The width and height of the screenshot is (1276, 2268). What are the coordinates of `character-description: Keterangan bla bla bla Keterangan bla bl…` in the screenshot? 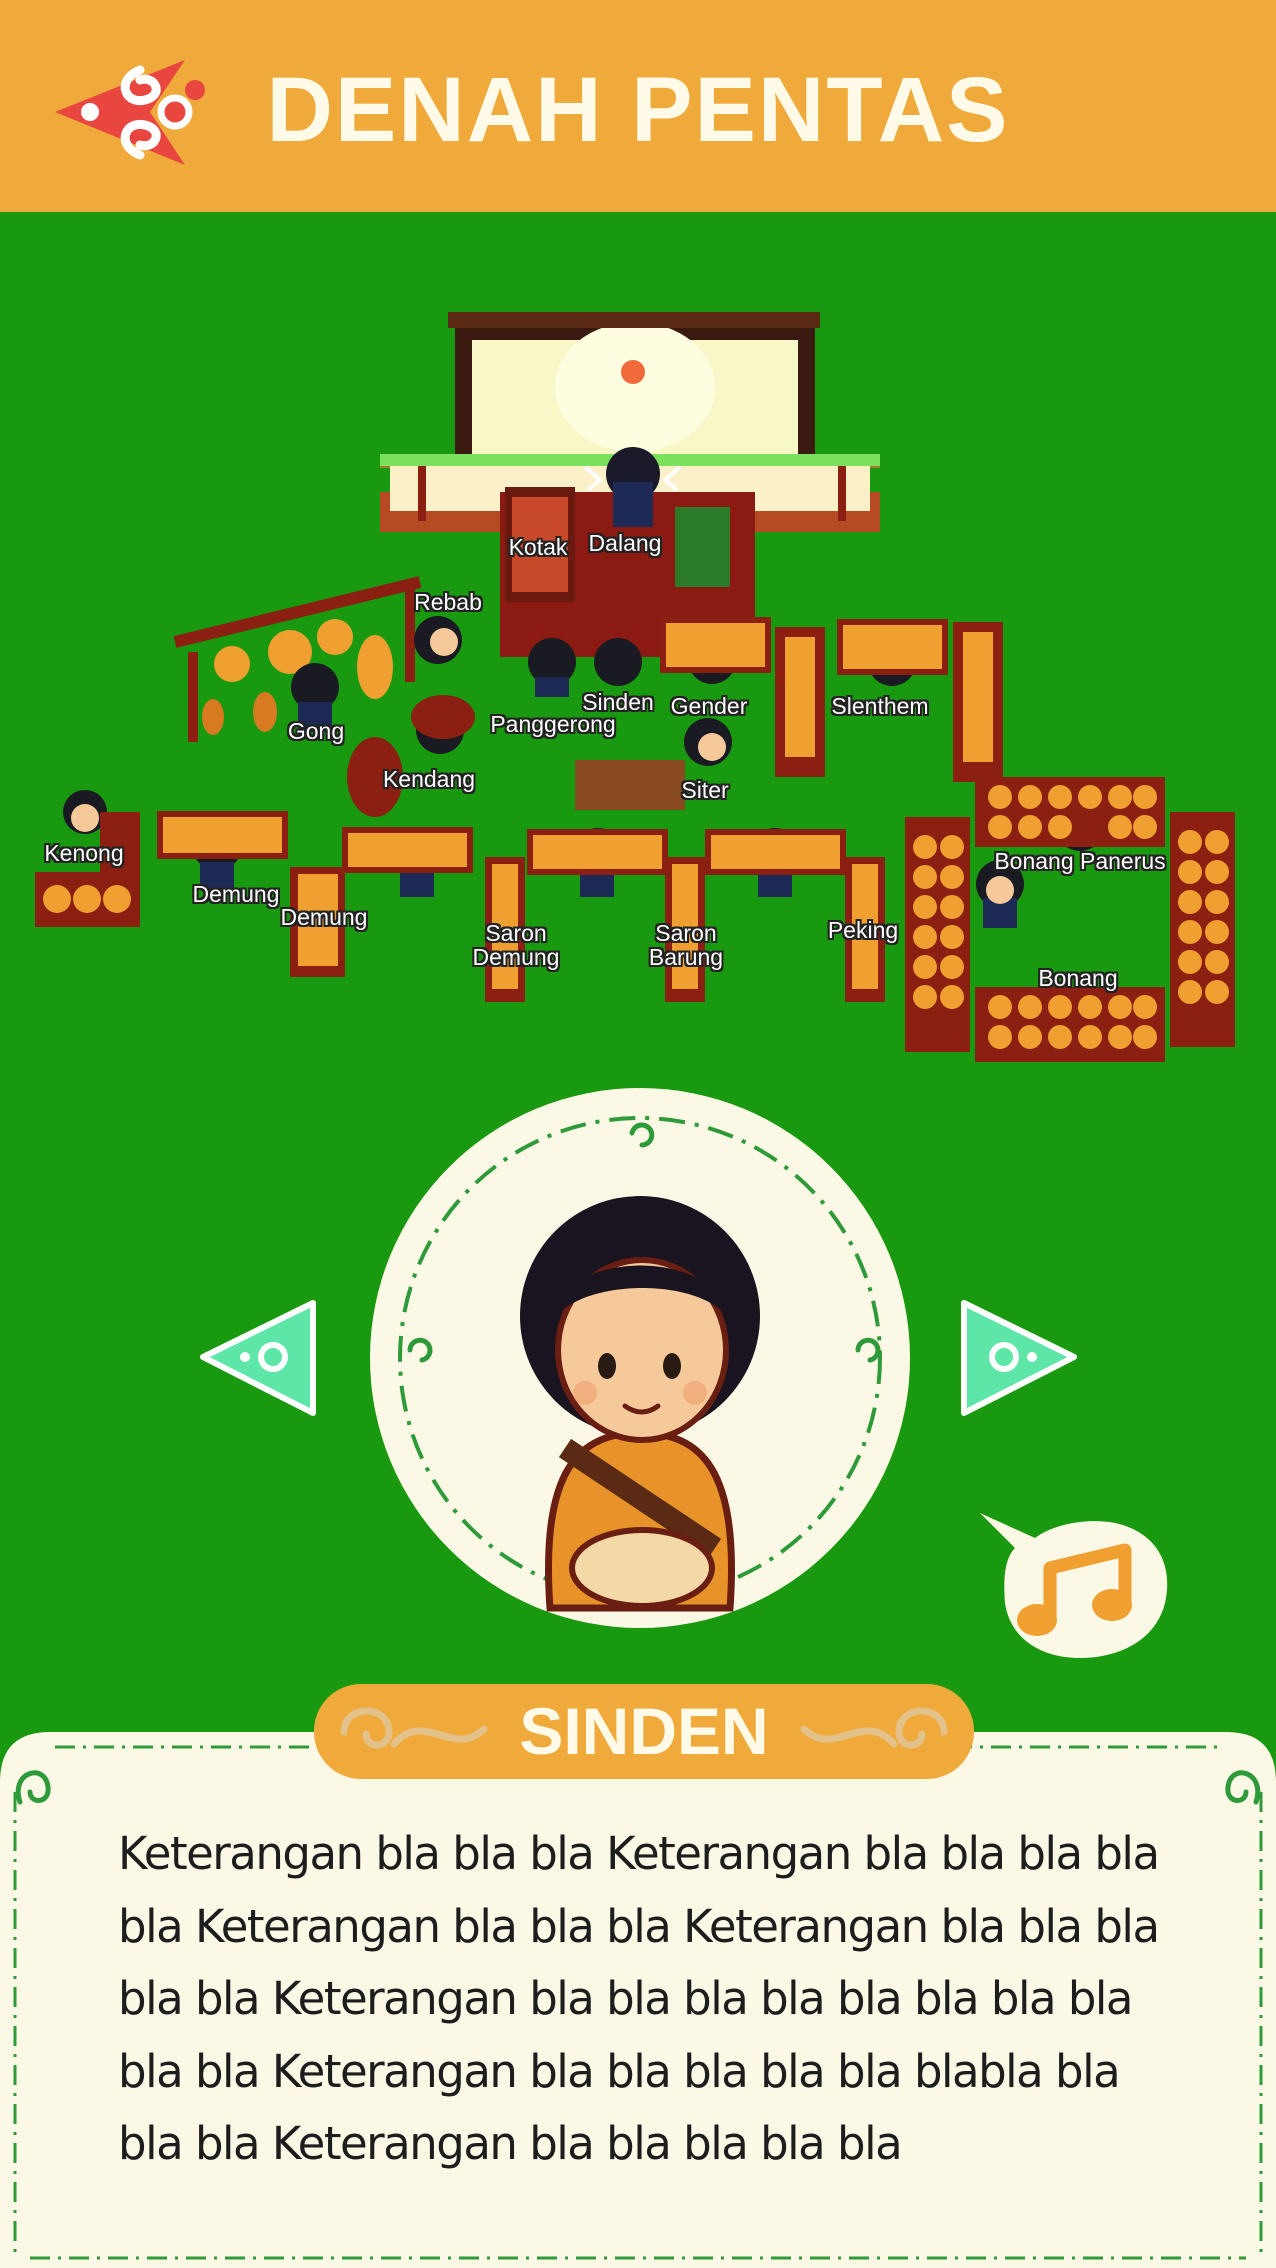 It's located at (639, 1998).